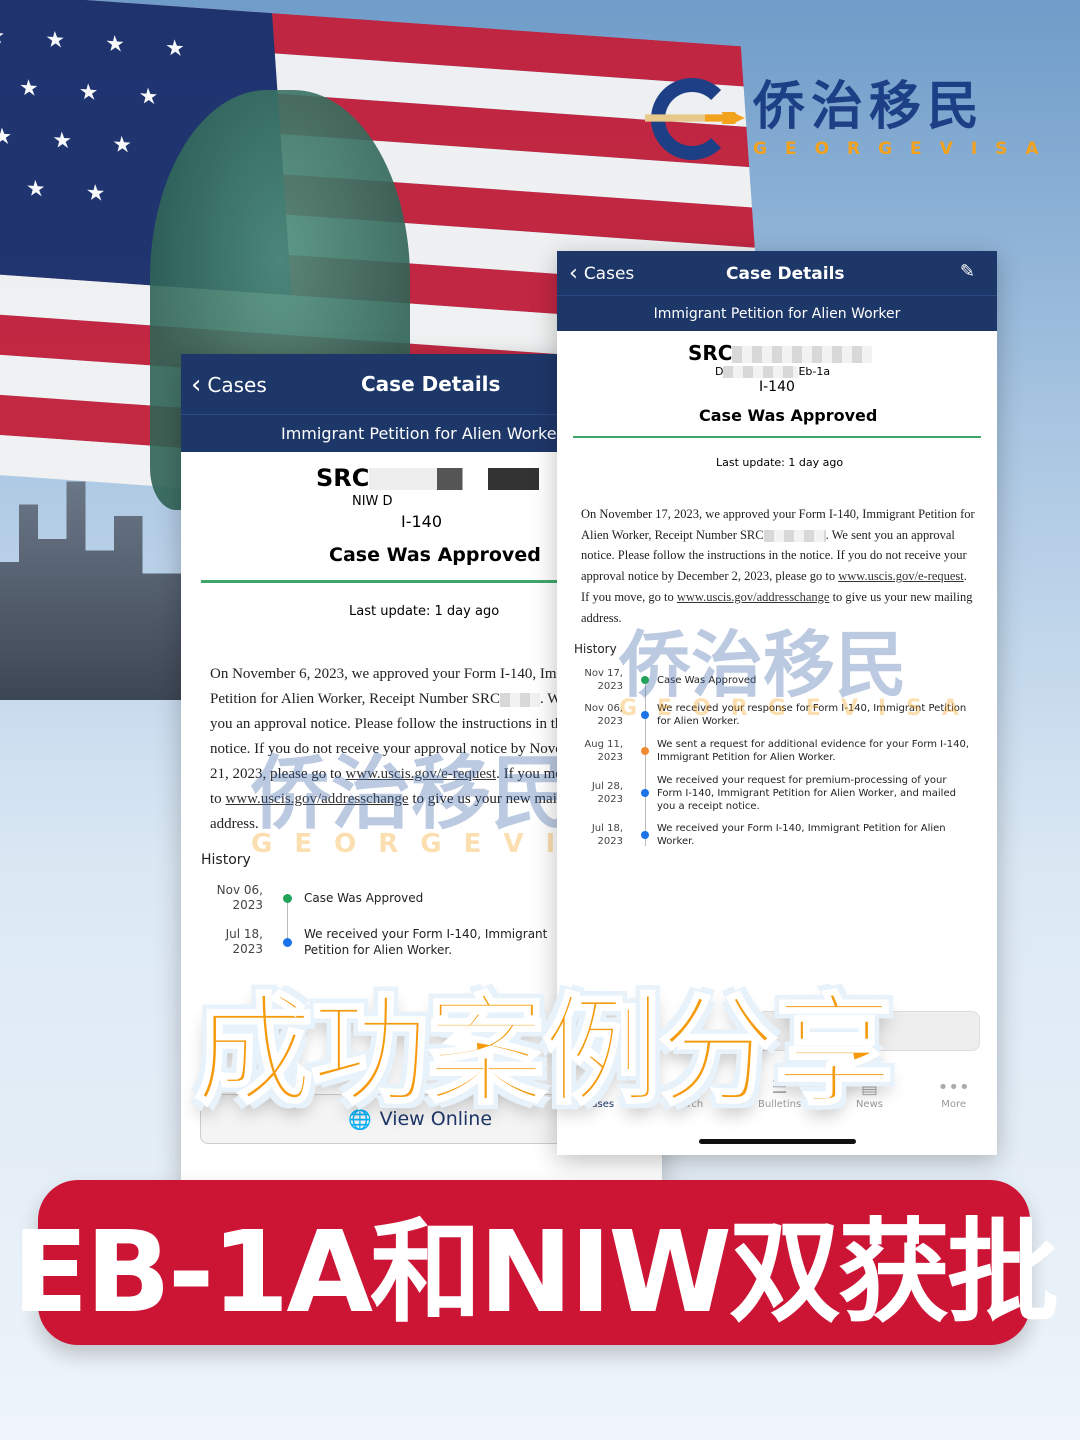  Describe the element at coordinates (372, 501) in the screenshot. I see `case-category: NIW D` at that location.